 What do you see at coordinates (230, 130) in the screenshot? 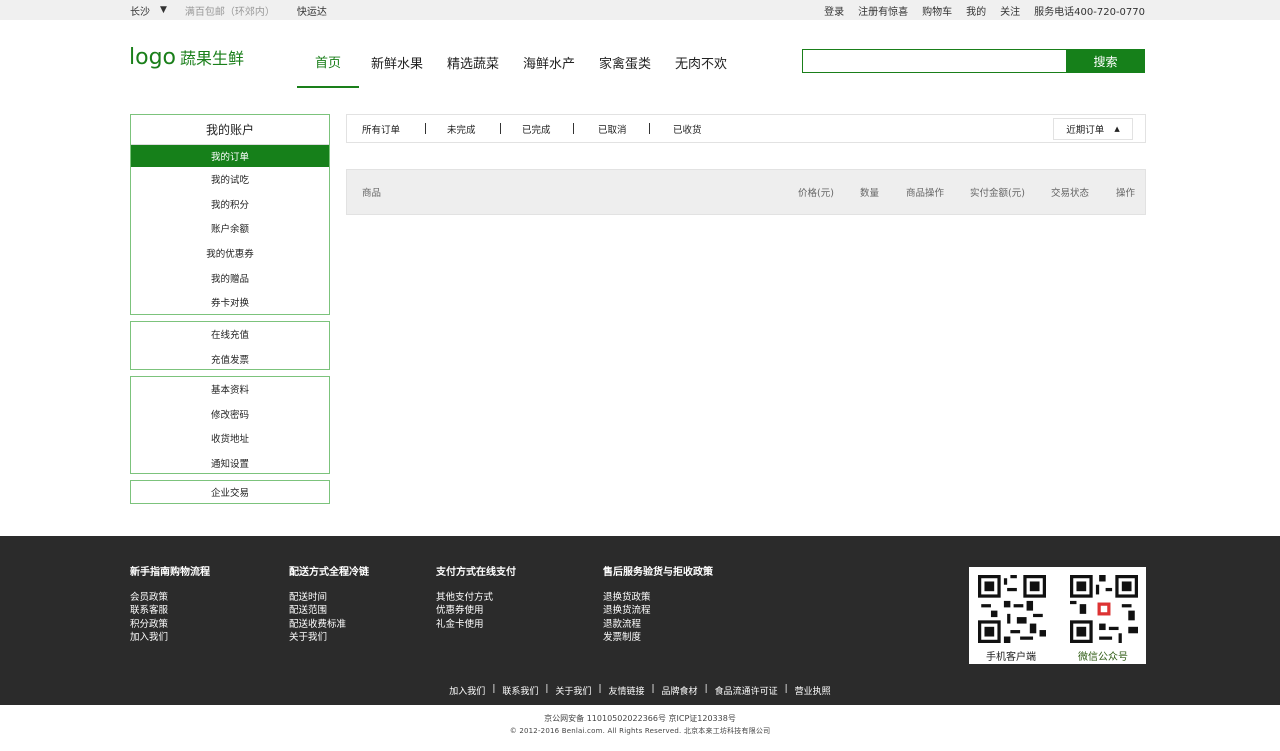
I see `sidebar-title: 我的账户` at bounding box center [230, 130].